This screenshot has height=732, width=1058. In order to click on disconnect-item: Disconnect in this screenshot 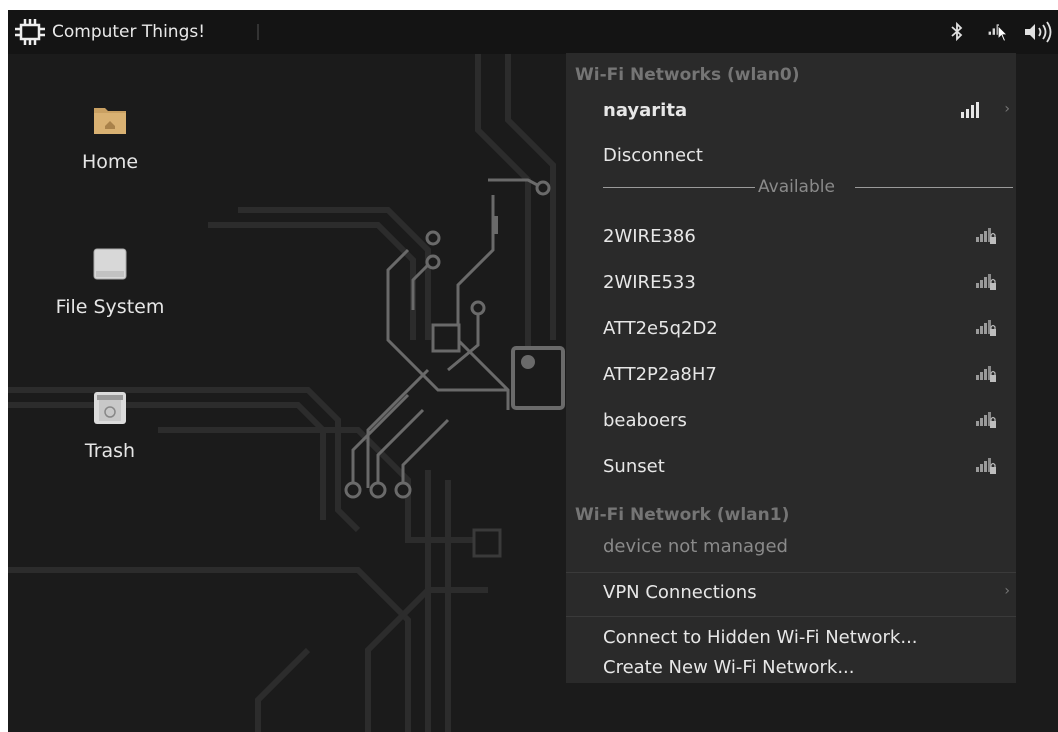, I will do `click(791, 155)`.